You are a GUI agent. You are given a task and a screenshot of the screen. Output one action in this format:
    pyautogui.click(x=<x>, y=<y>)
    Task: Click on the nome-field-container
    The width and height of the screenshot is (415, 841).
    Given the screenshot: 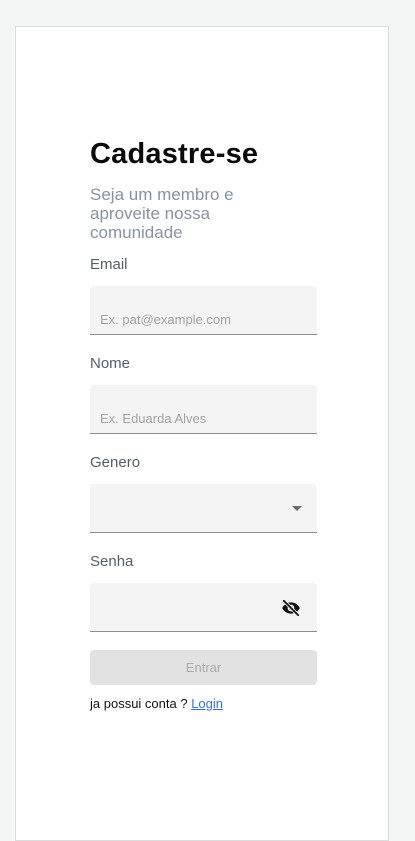 What is the action you would take?
    pyautogui.click(x=203, y=409)
    